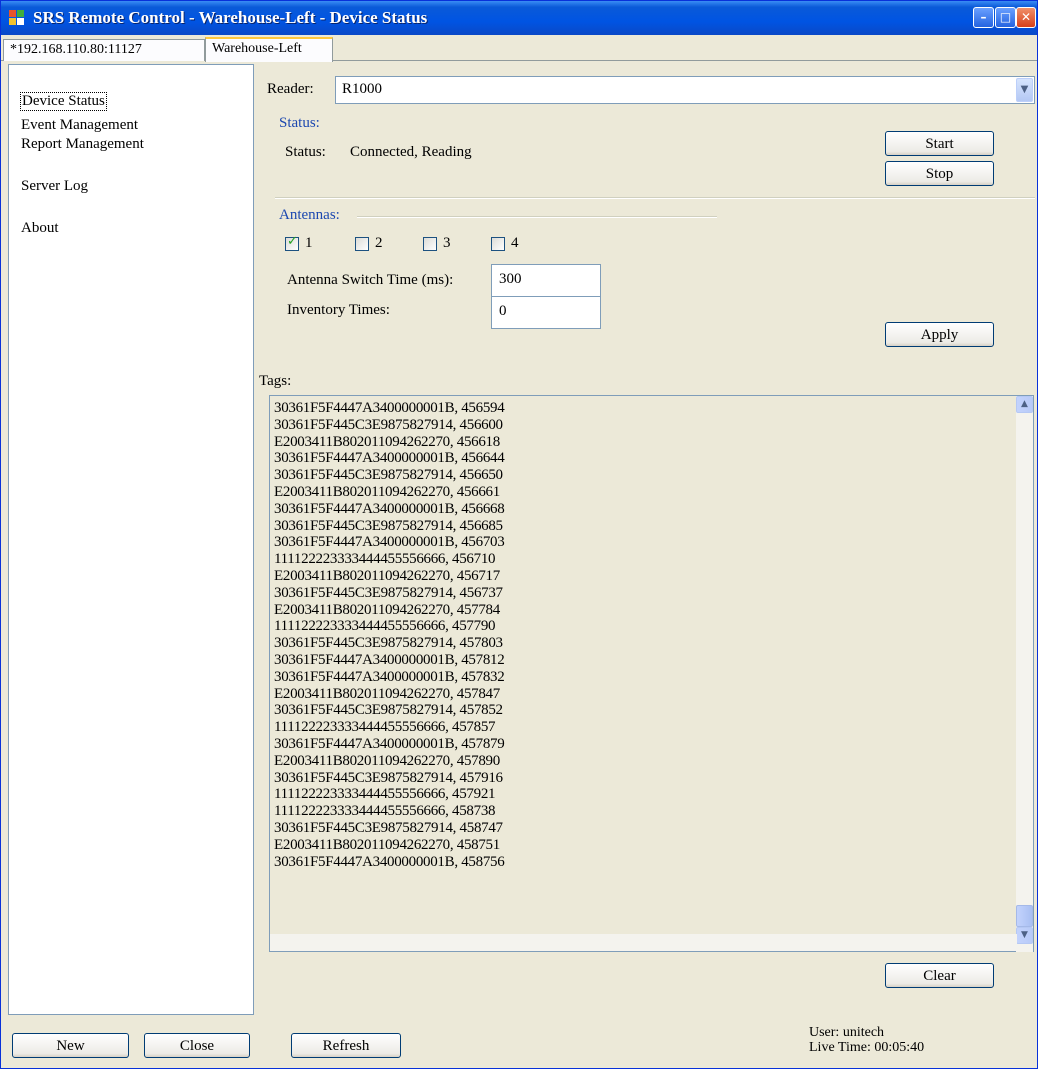  What do you see at coordinates (515, 243) in the screenshot?
I see `antenna-4-label: 4` at bounding box center [515, 243].